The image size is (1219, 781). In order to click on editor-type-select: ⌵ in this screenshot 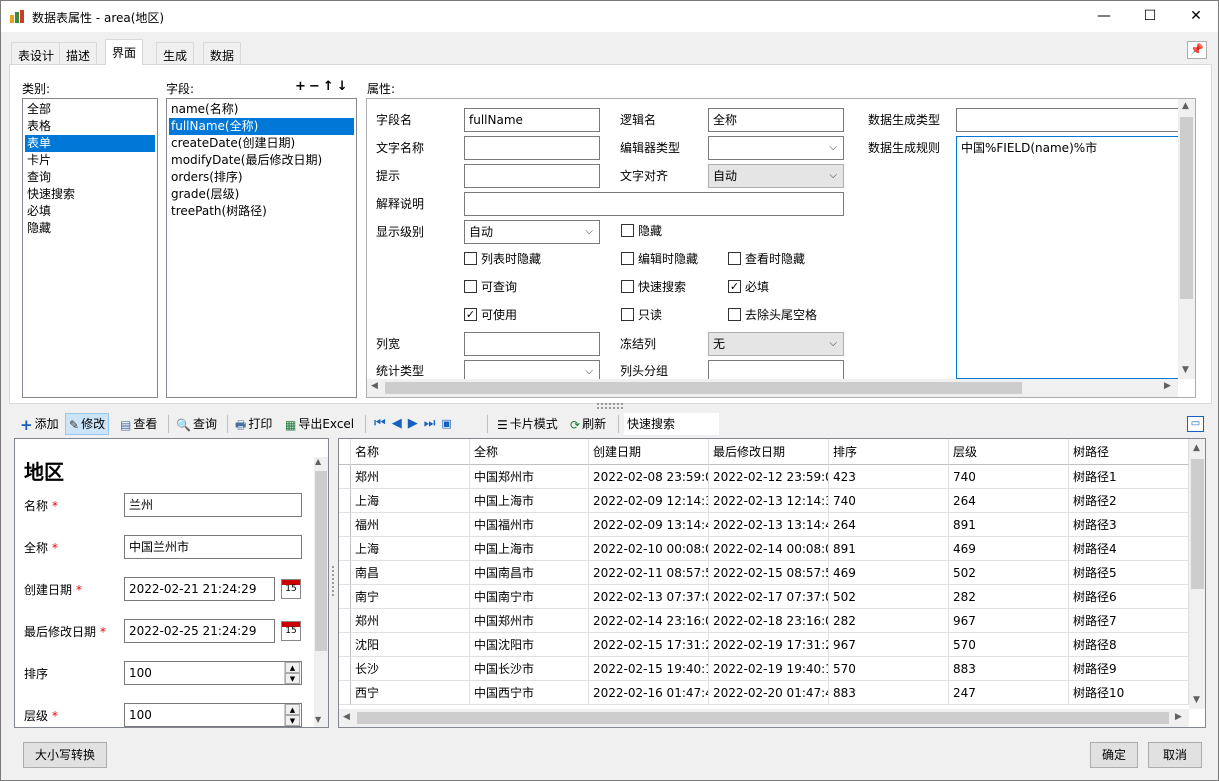, I will do `click(776, 148)`.